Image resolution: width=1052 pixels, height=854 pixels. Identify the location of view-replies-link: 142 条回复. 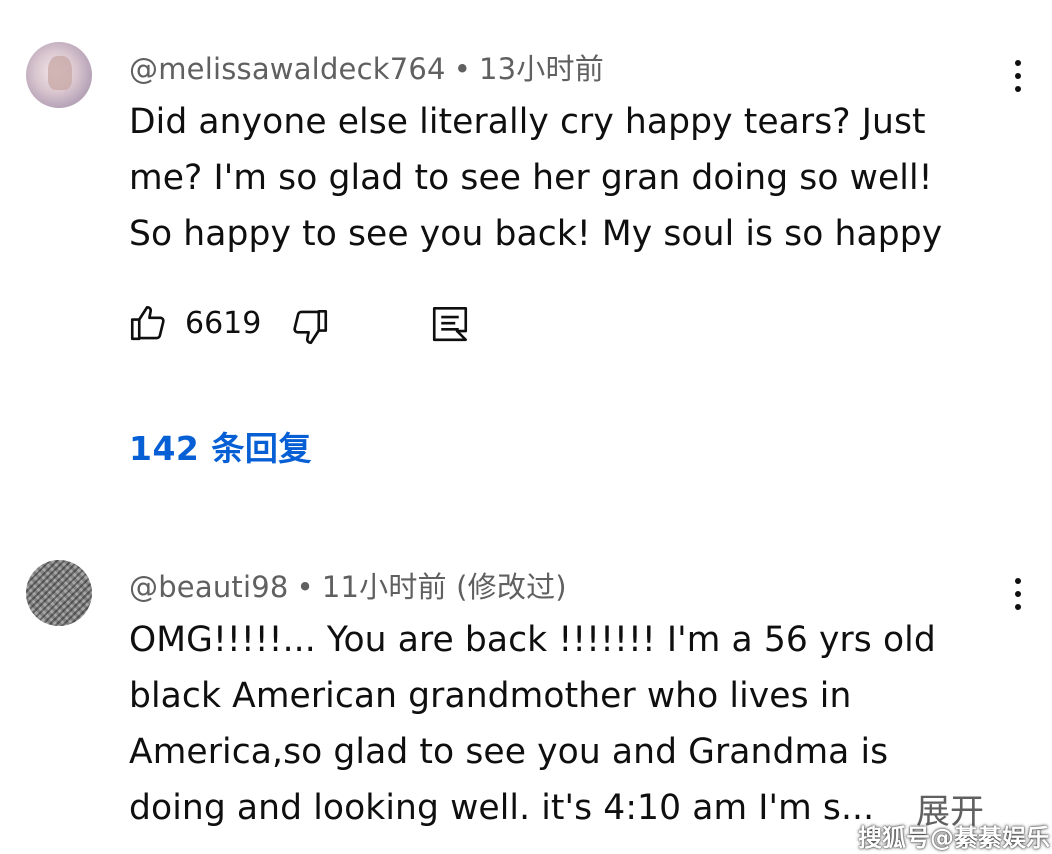
(220, 446).